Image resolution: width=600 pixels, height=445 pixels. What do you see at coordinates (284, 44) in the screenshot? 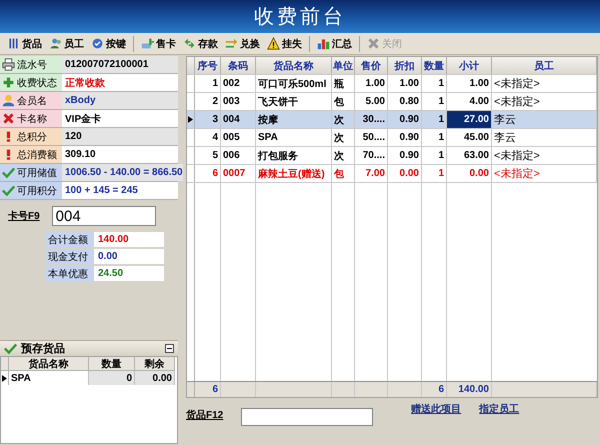
I see `toolbar-button: 挂失` at bounding box center [284, 44].